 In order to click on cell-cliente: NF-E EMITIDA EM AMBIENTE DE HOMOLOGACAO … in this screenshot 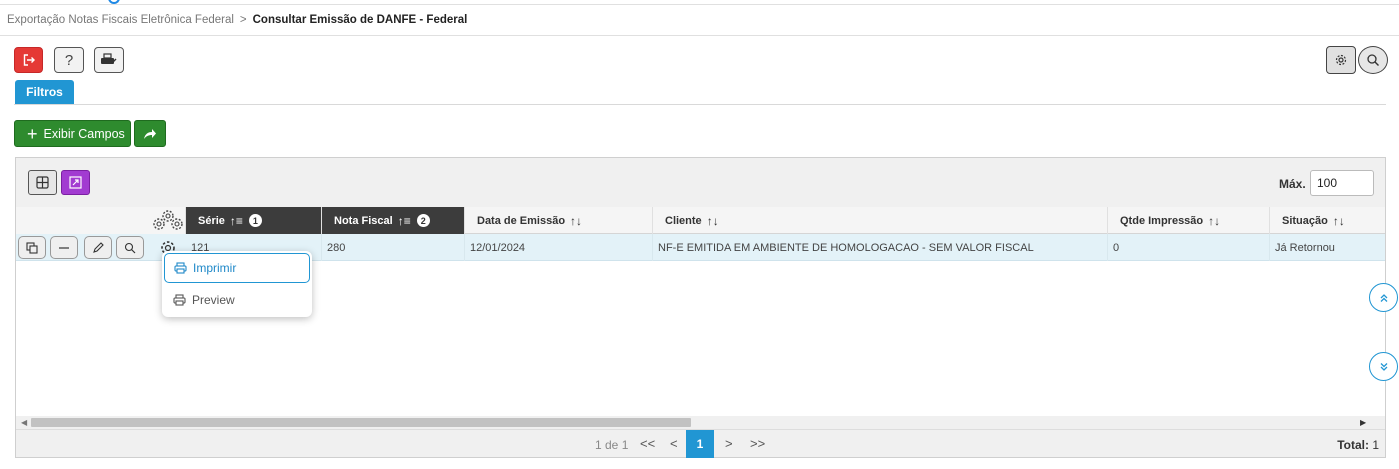, I will do `click(880, 247)`.